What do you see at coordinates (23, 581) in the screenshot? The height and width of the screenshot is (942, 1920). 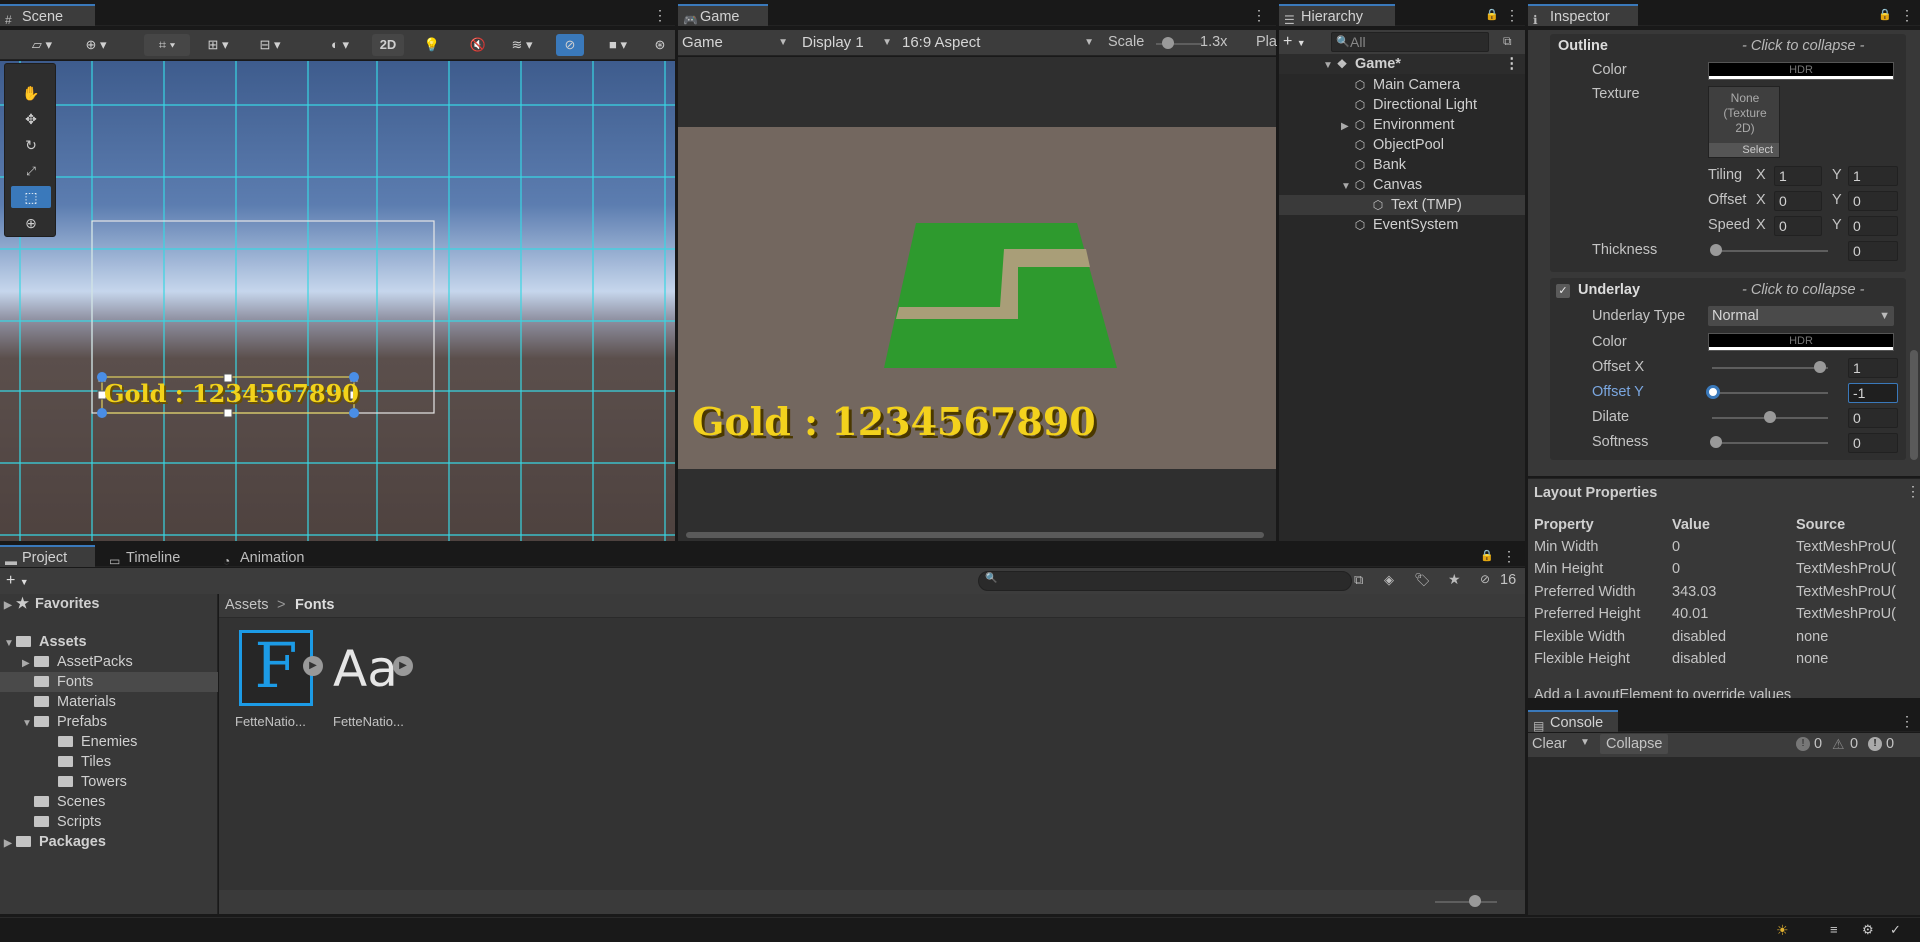 I see `create-button: + ▼` at bounding box center [23, 581].